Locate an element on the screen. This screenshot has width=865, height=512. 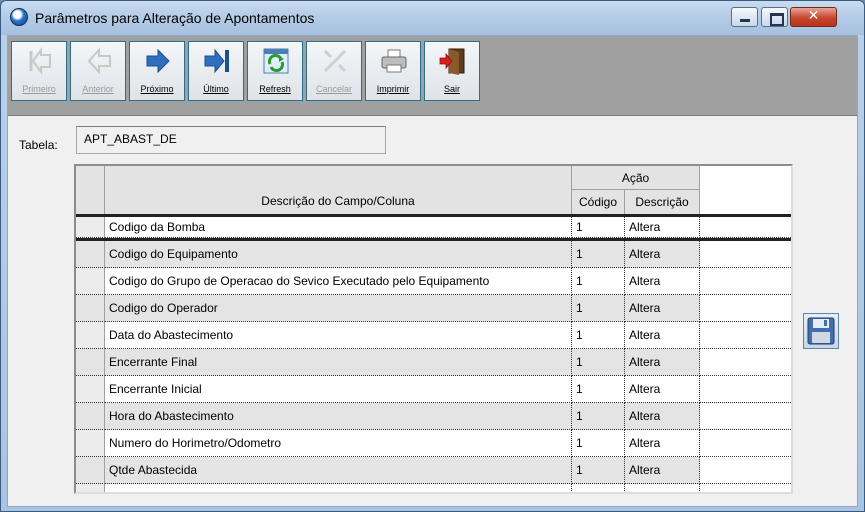
cancel-button: Cancelar is located at coordinates (334, 71).